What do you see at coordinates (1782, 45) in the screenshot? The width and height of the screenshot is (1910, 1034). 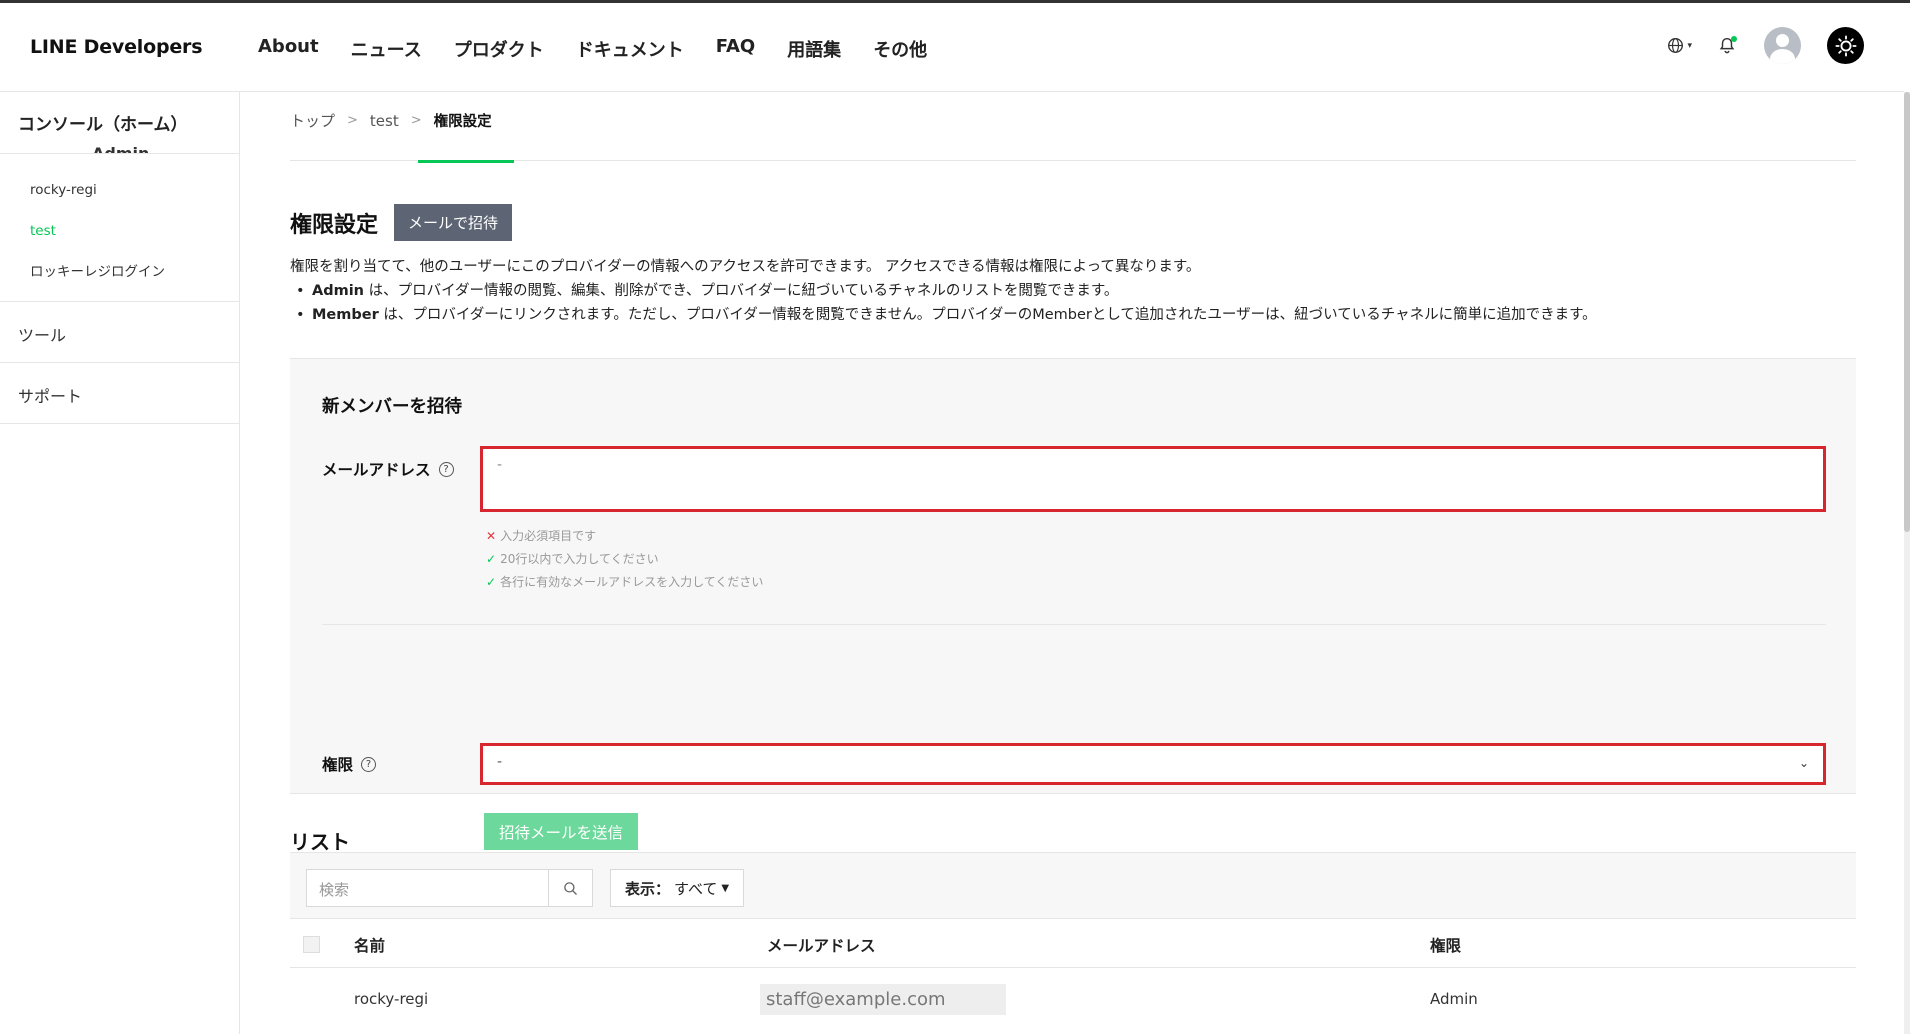 I see `user-avatar` at bounding box center [1782, 45].